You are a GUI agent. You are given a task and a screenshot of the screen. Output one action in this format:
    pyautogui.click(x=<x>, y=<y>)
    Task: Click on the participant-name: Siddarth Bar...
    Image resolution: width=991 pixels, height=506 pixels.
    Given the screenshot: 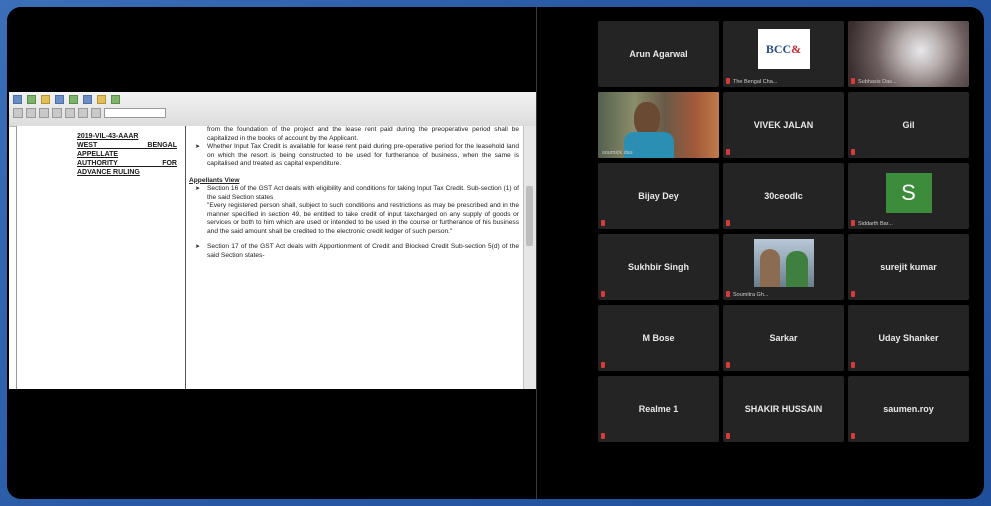 What is the action you would take?
    pyautogui.click(x=875, y=224)
    